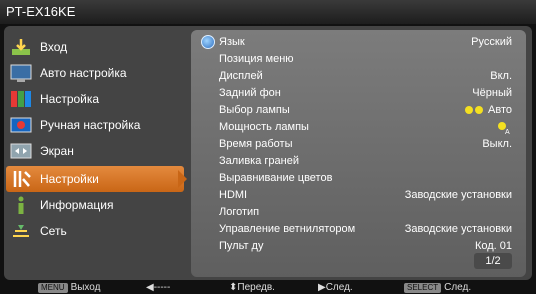 This screenshot has width=536, height=294. What do you see at coordinates (21, 179) in the screenshot?
I see `settings-tools-icon` at bounding box center [21, 179].